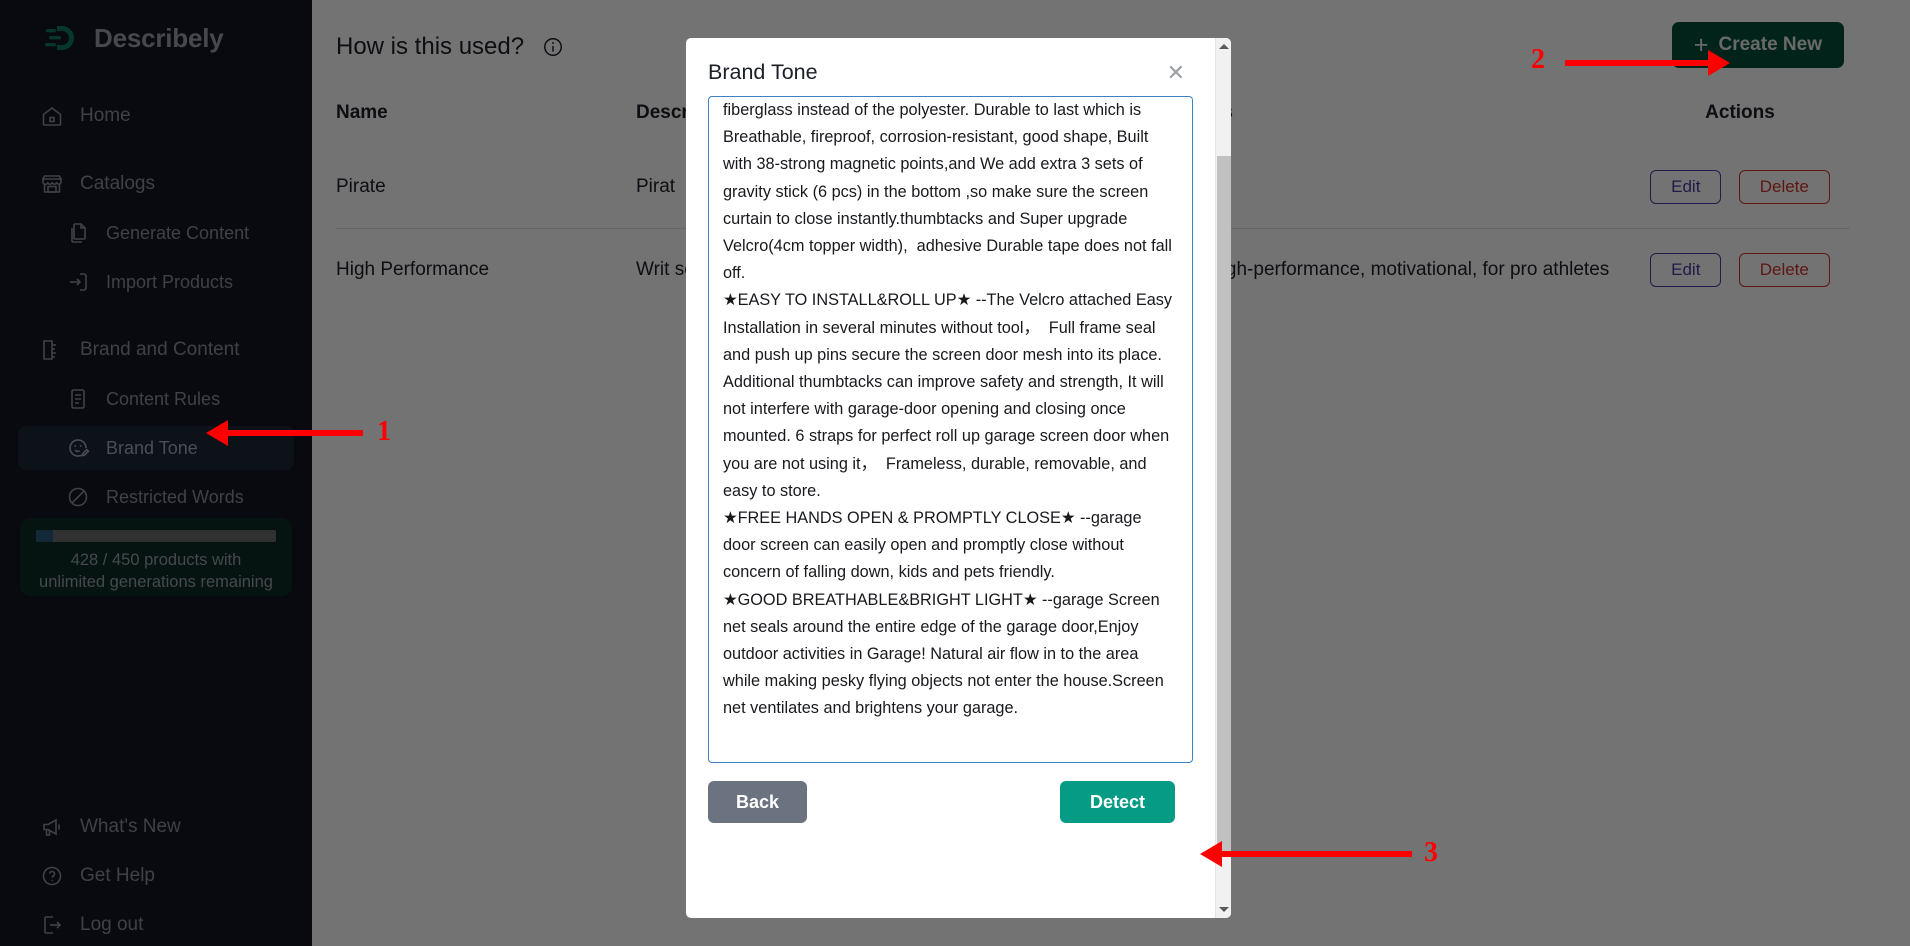  I want to click on annotation-3-line, so click(1317, 854).